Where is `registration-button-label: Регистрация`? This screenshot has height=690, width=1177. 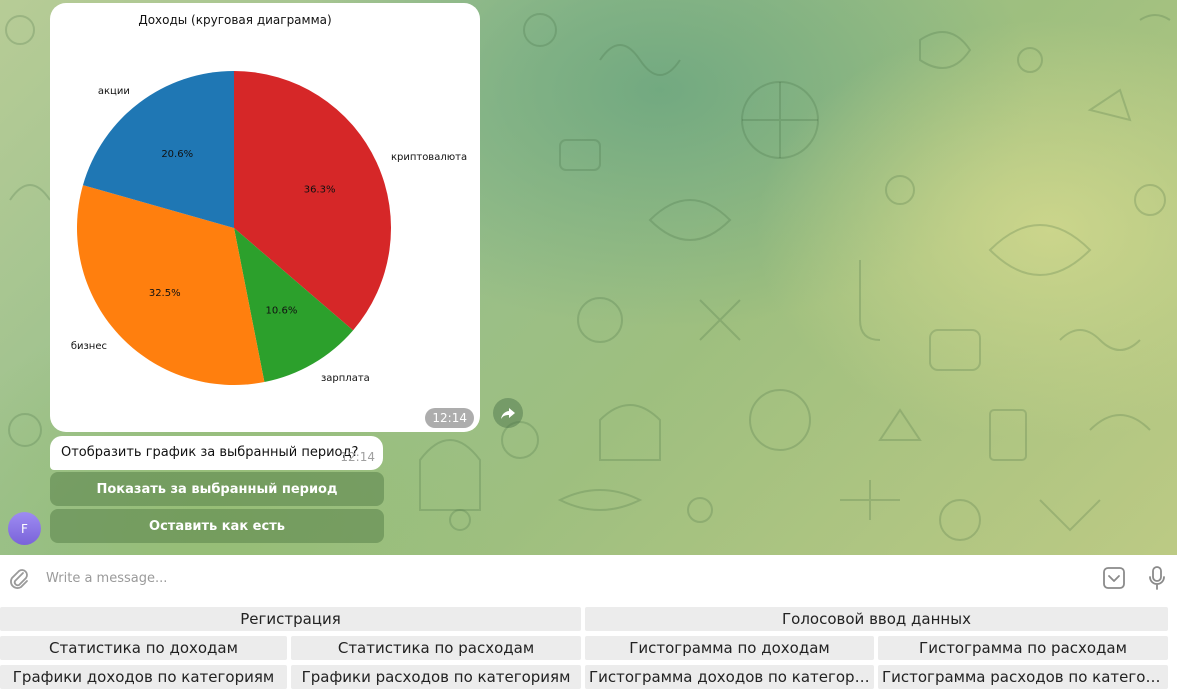 registration-button-label: Регистрация is located at coordinates (290, 619).